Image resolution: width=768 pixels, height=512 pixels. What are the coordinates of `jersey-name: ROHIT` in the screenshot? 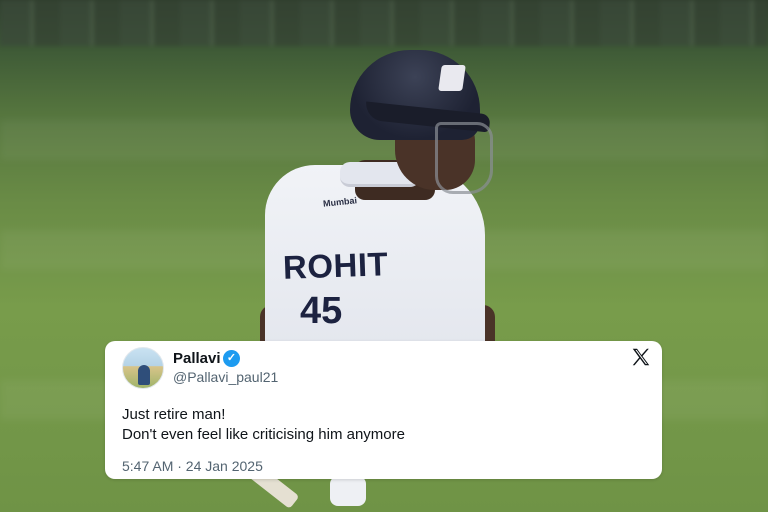 It's located at (335, 265).